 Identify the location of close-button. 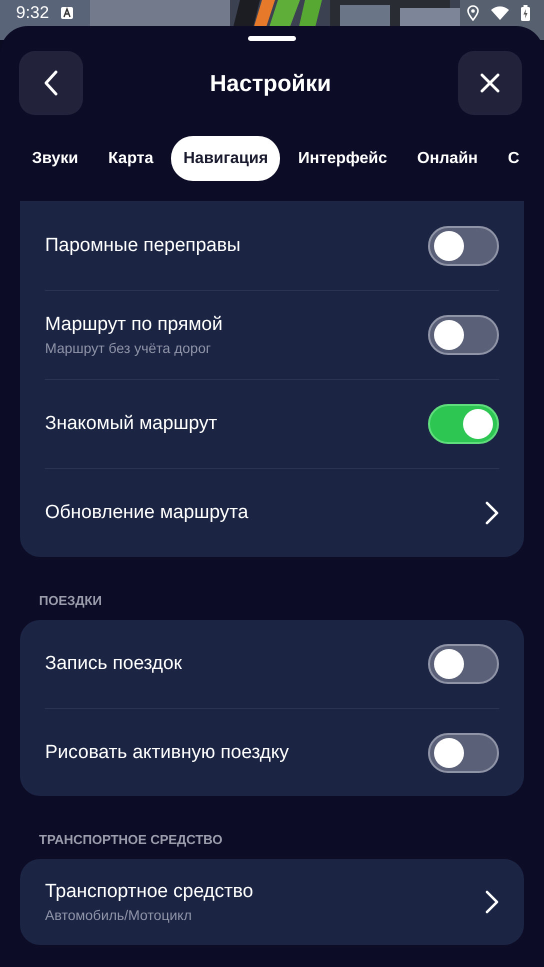
(490, 83).